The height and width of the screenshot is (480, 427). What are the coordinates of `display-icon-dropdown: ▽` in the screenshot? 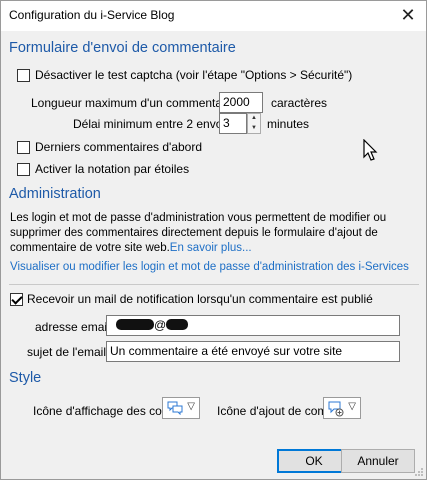 It's located at (181, 408).